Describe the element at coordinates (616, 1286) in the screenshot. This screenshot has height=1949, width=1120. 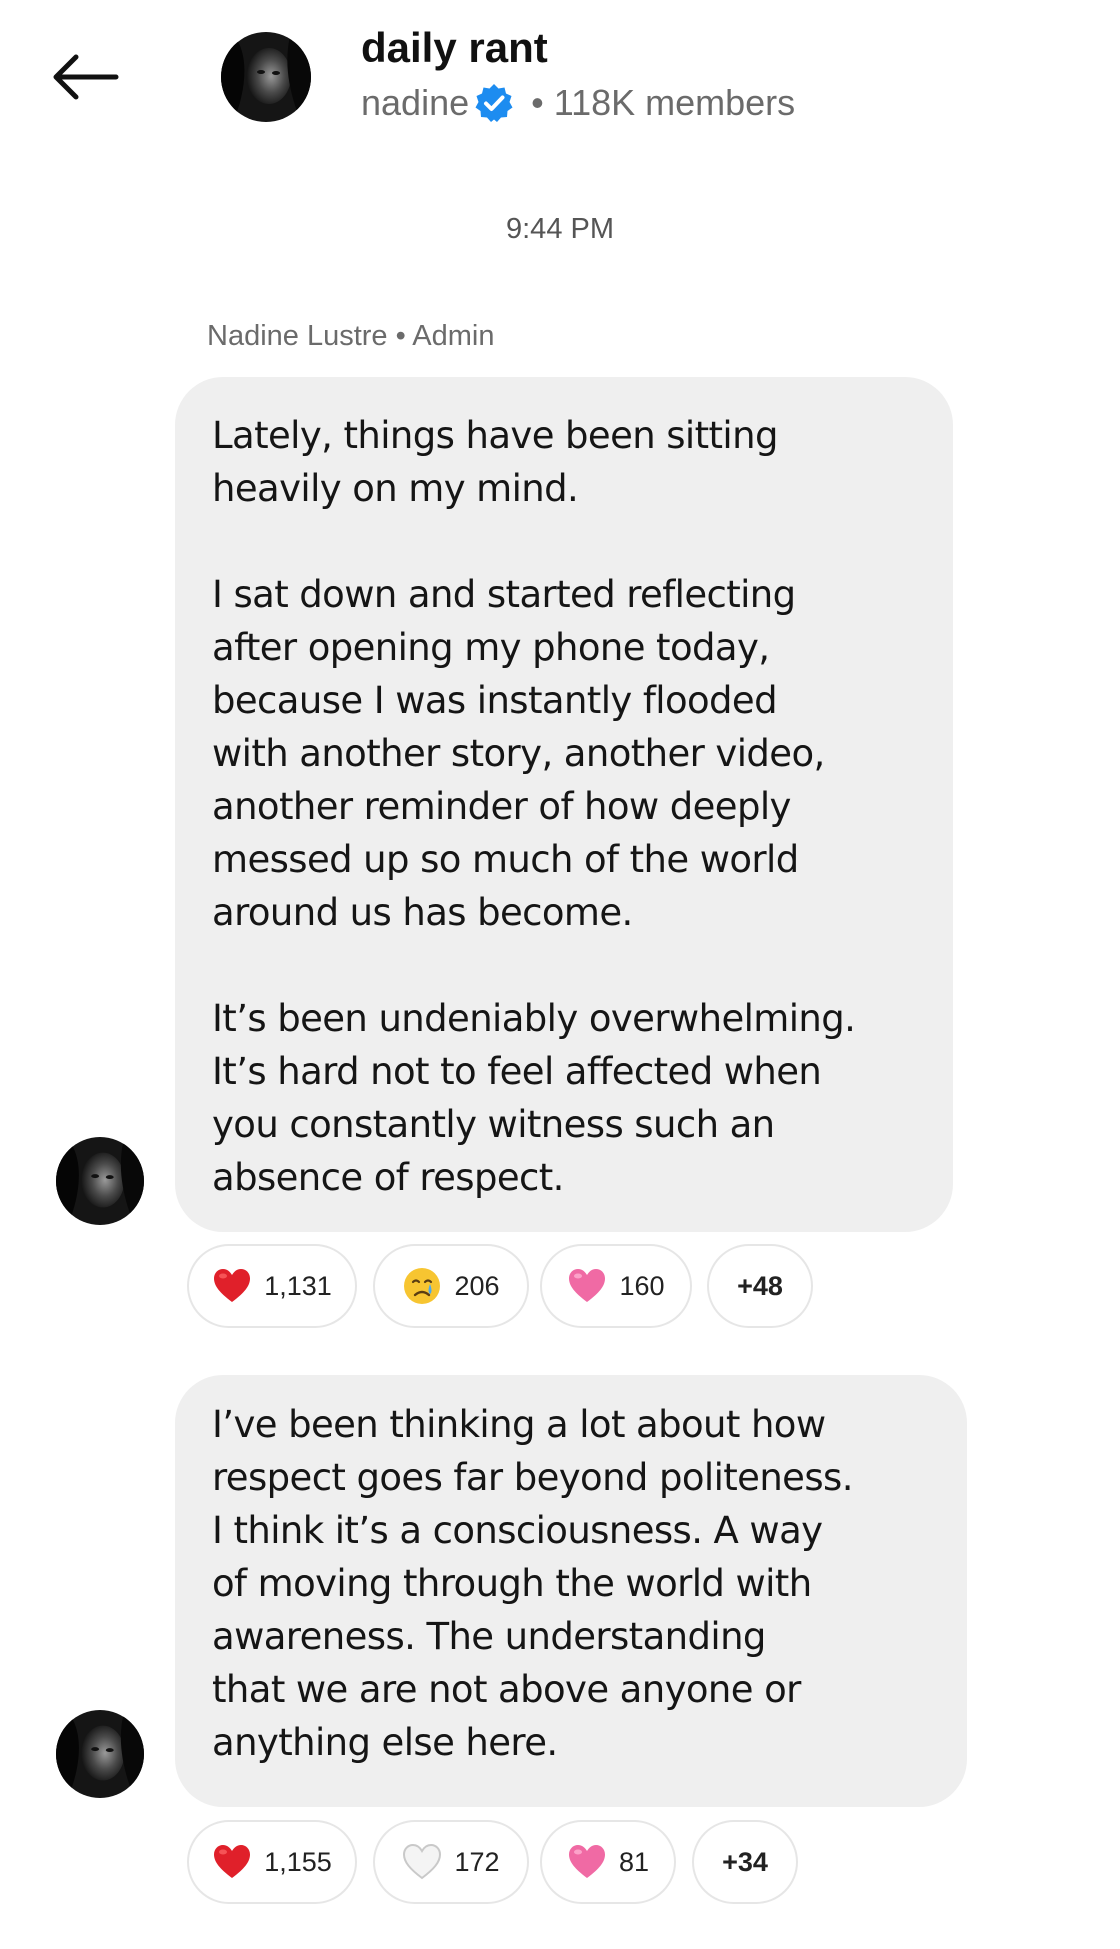
I see `reaction-pink-heart: 160` at that location.